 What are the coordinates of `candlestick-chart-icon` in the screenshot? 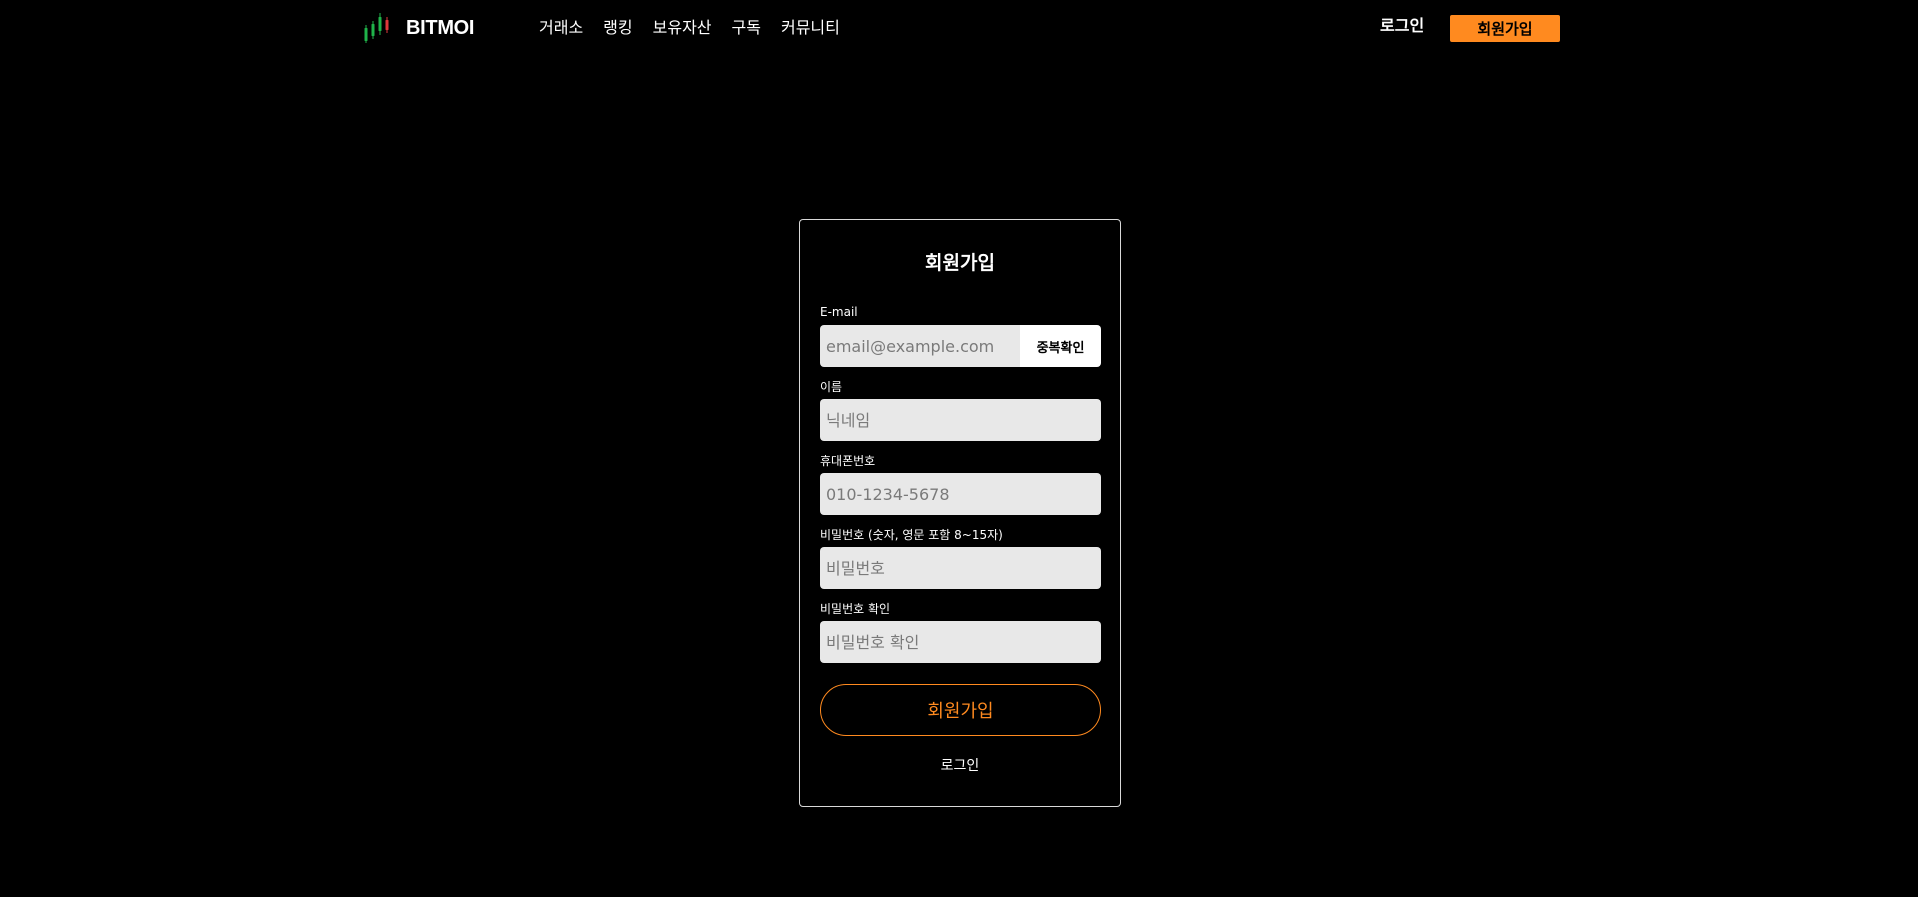 It's located at (376, 28).